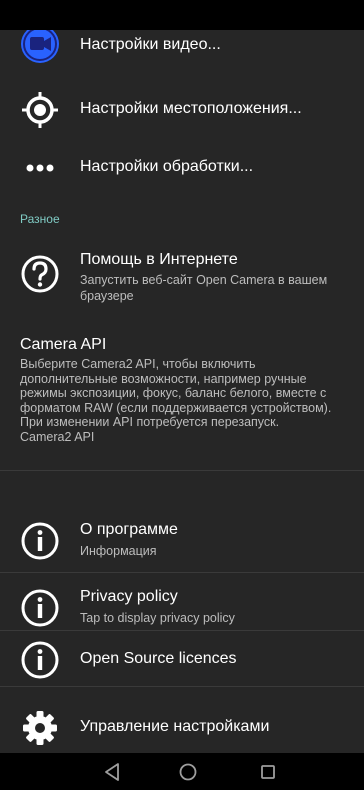 The width and height of the screenshot is (364, 790). What do you see at coordinates (157, 618) in the screenshot?
I see `privacy-policy-summary: Tap to display privacy policy` at bounding box center [157, 618].